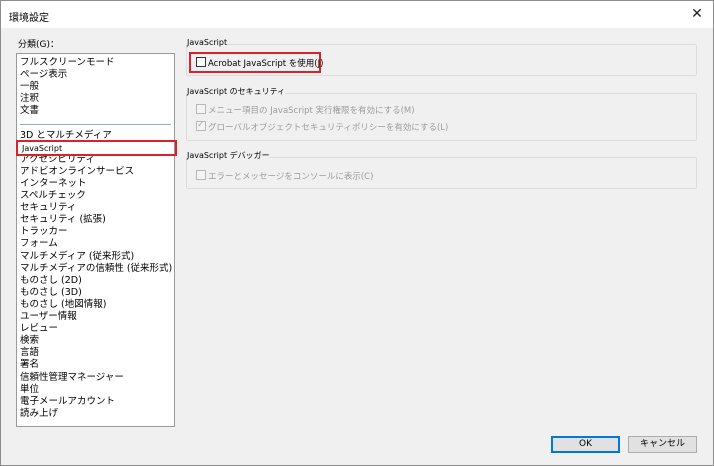 The image size is (714, 466). Describe the element at coordinates (96, 148) in the screenshot. I see `category-item-javascript-selected: JavaScript` at that location.